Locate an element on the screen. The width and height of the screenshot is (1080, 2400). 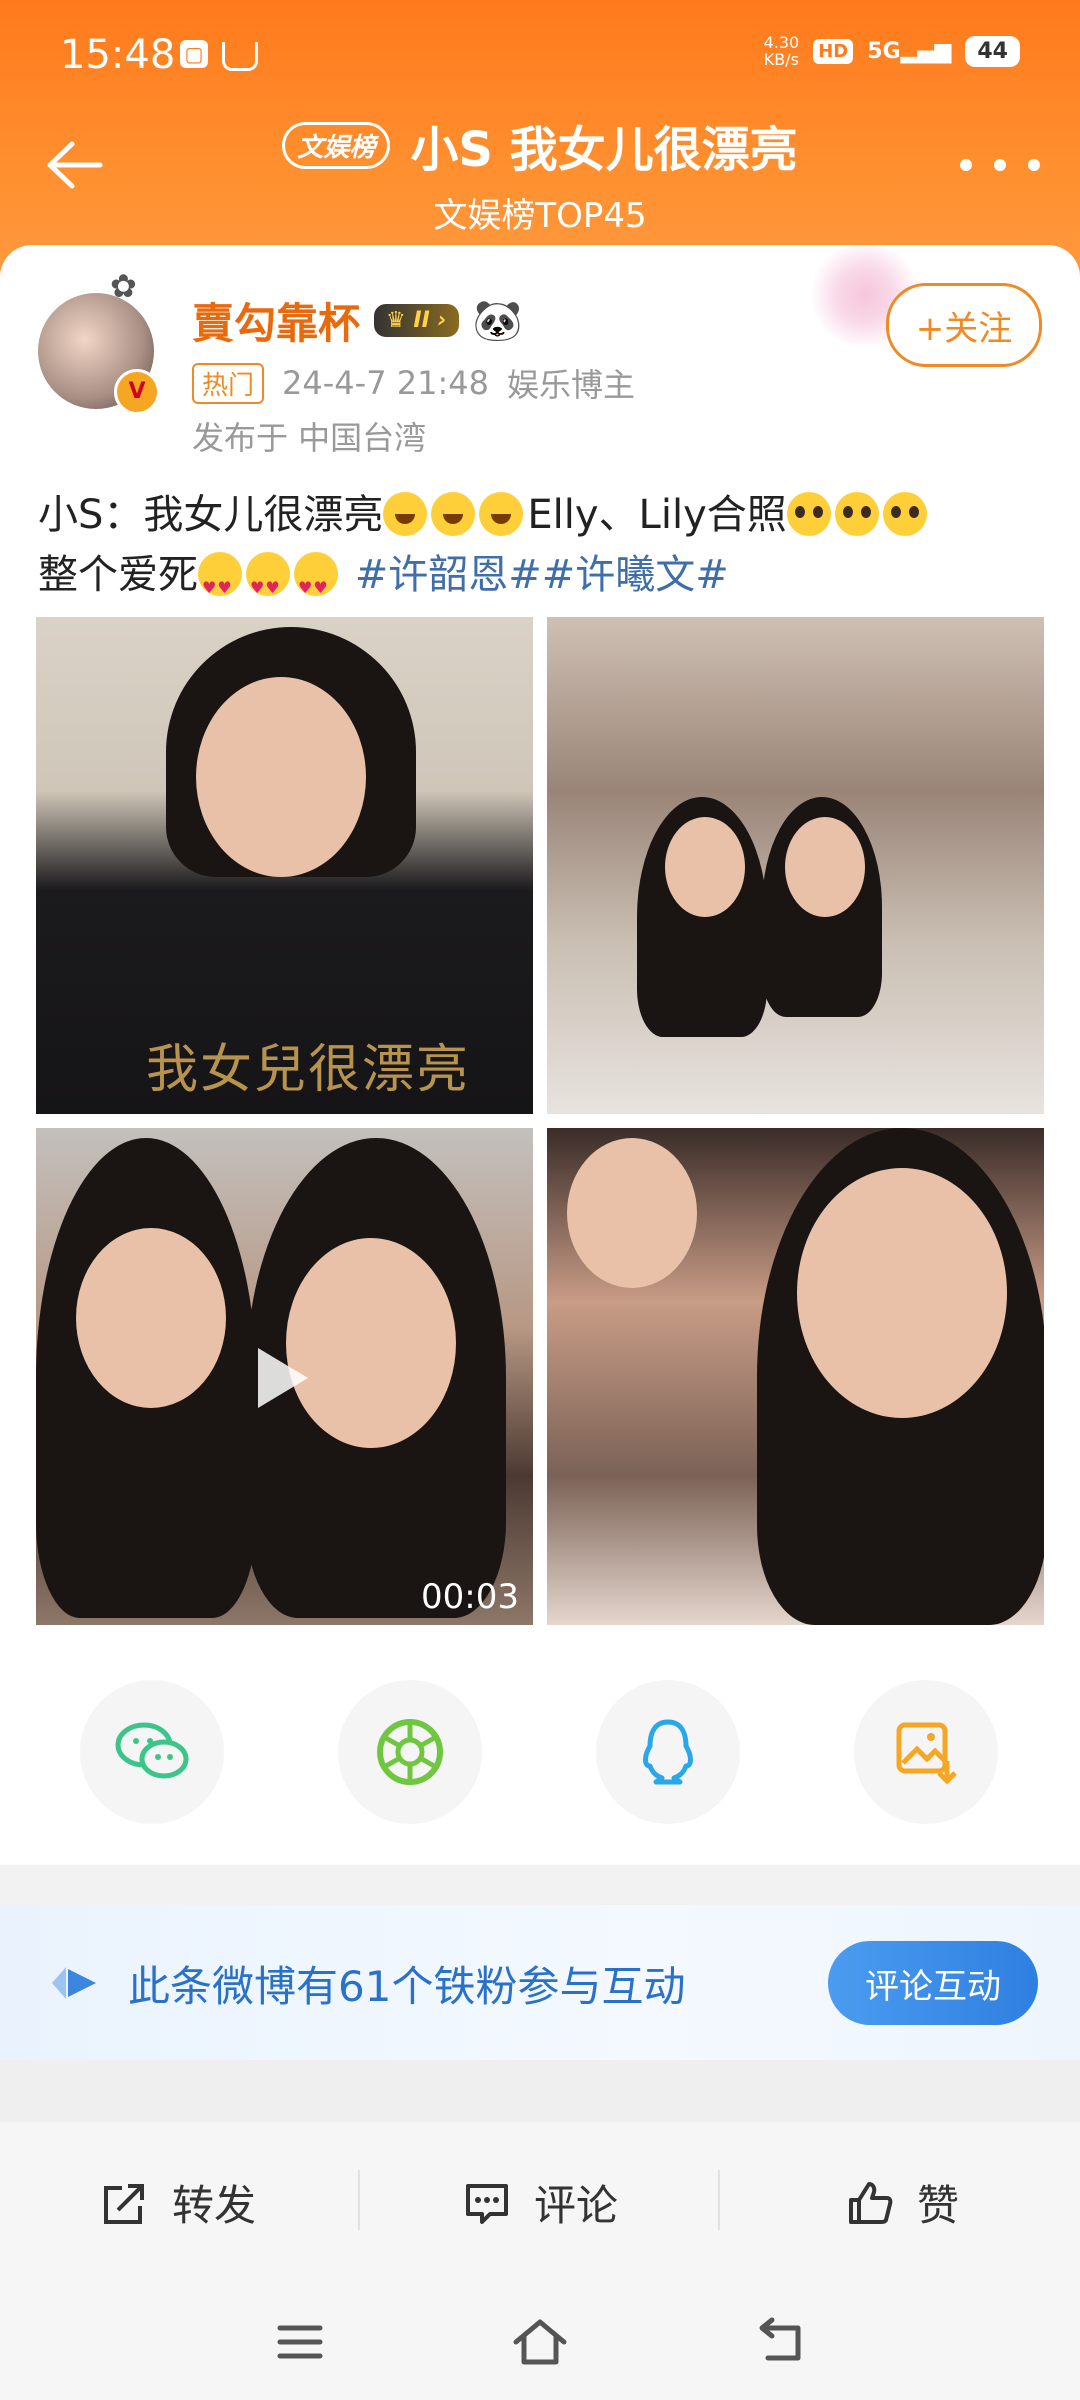
save-image-button is located at coordinates (926, 1752).